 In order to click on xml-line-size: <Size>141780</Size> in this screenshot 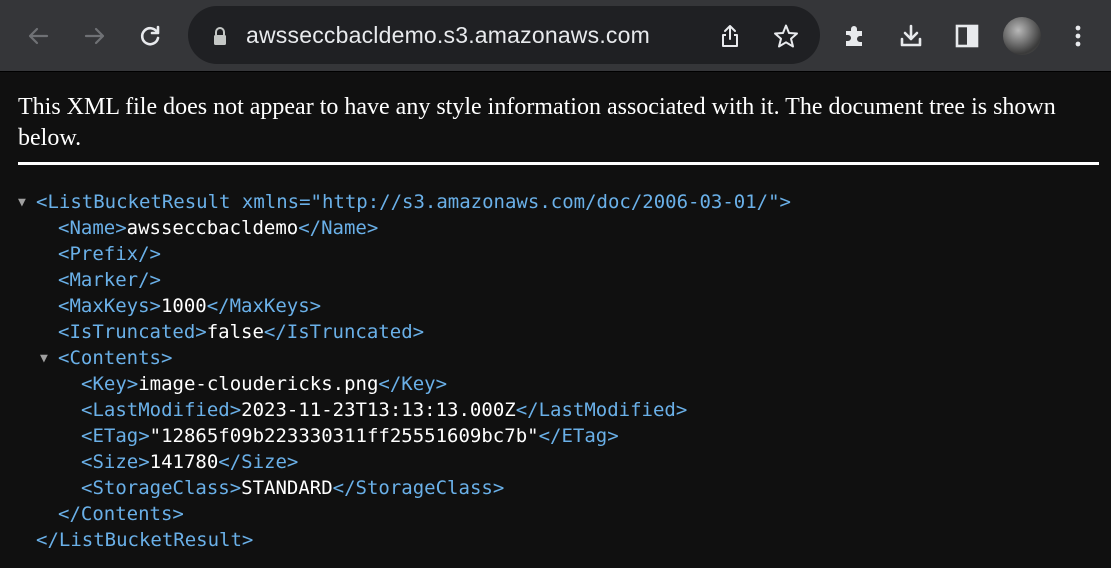, I will do `click(189, 462)`.